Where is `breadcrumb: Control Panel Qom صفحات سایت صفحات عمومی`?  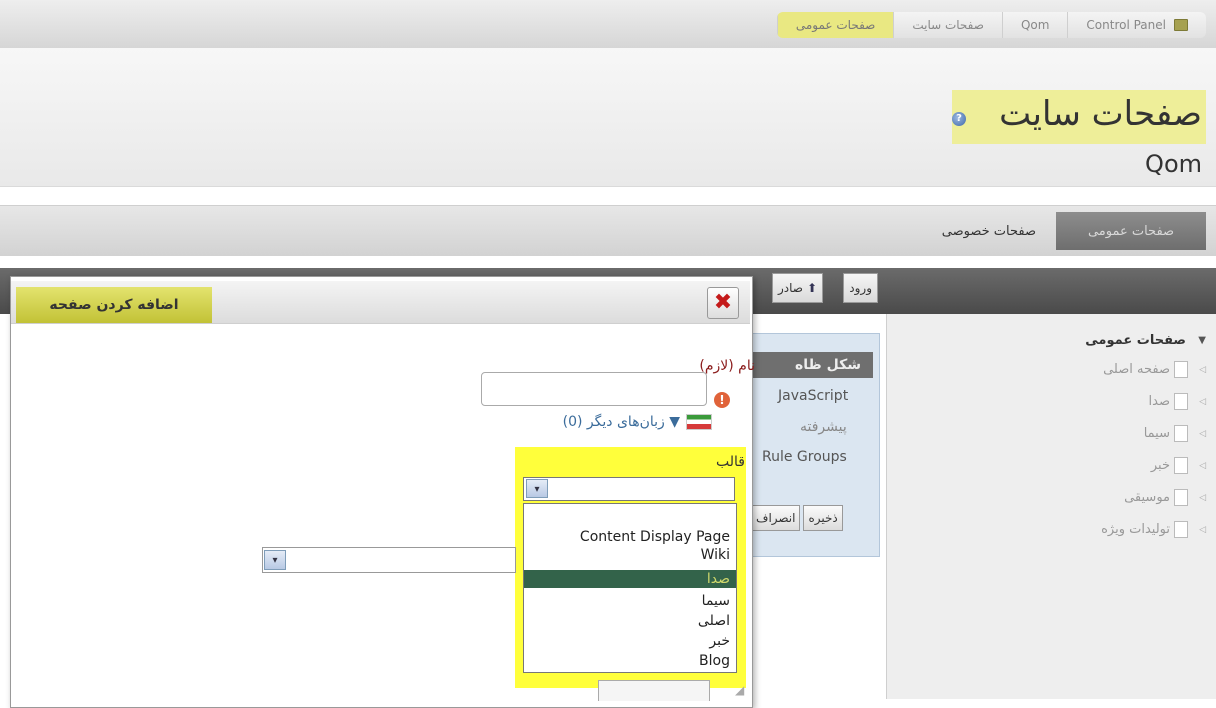 breadcrumb: Control Panel Qom صفحات سایت صفحات عمومی is located at coordinates (991, 25).